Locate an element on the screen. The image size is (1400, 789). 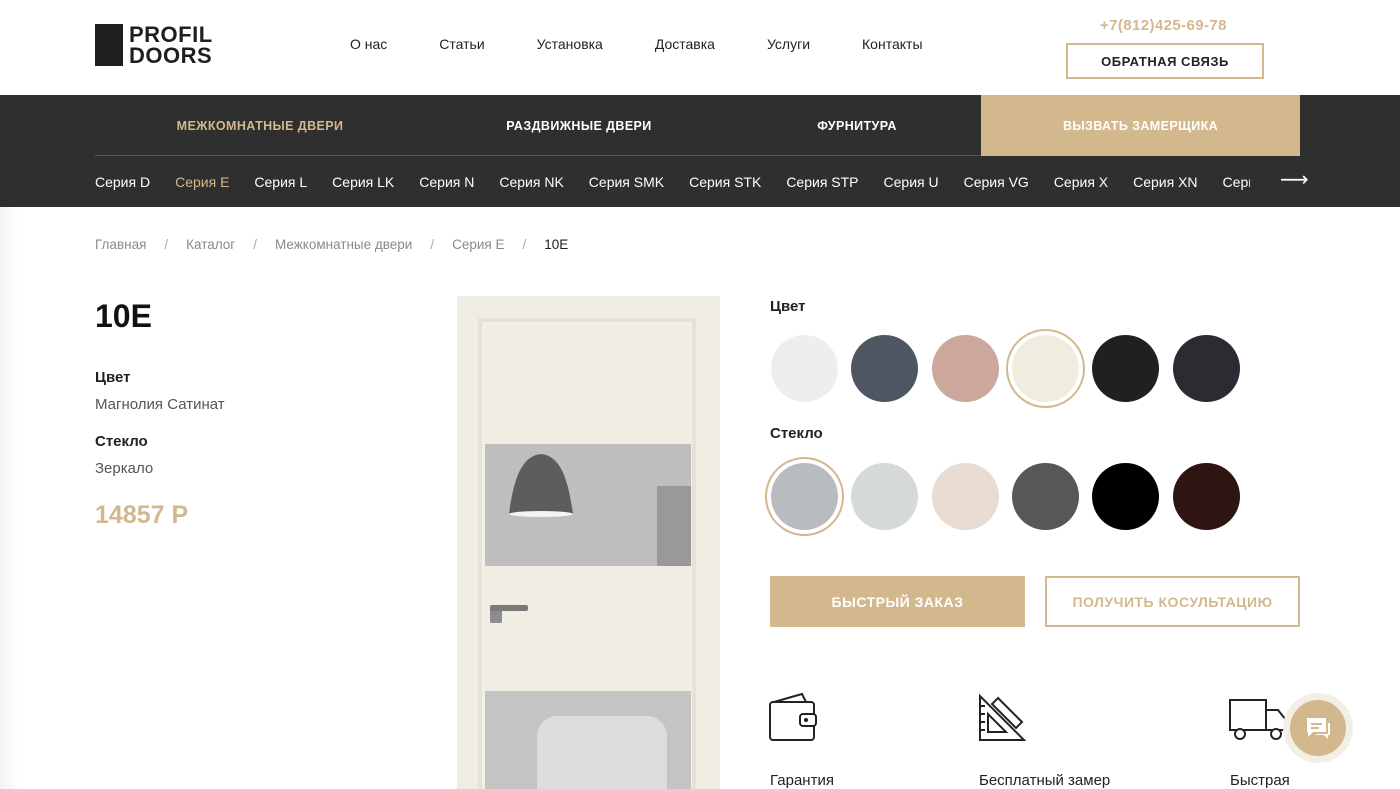
door-image is located at coordinates (588, 542).